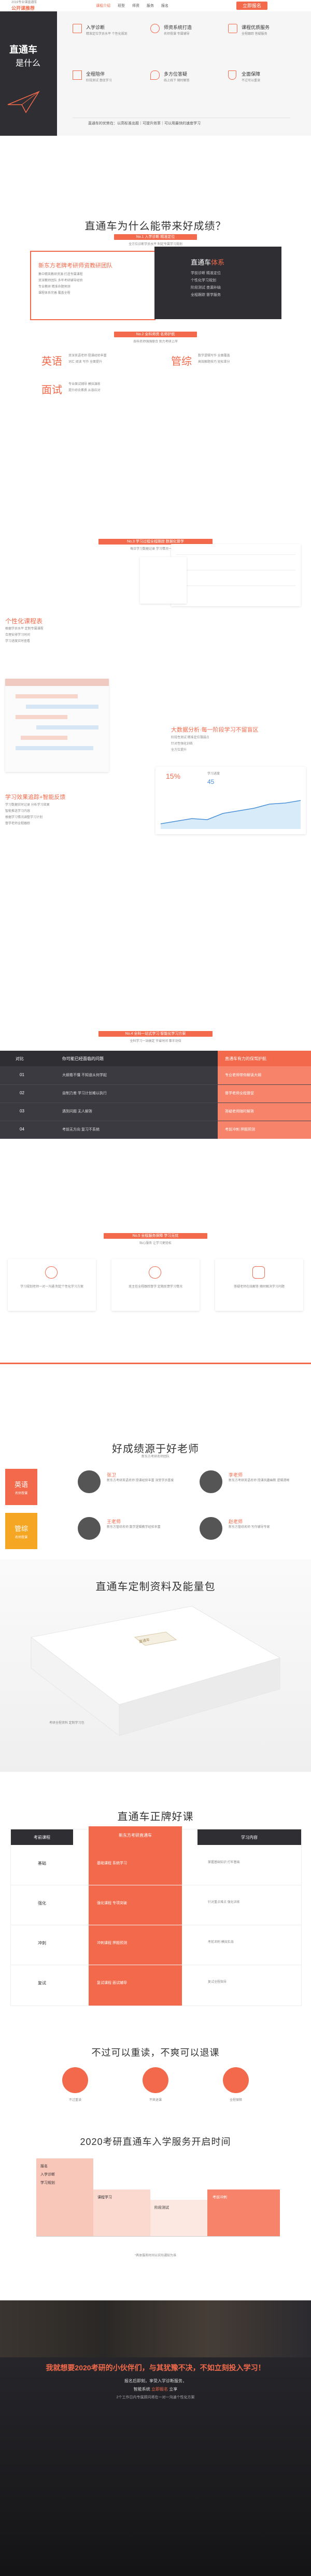 This screenshot has width=311, height=2576. What do you see at coordinates (155, 1243) in the screenshot?
I see `service-sub: 贴心服务 让学习更轻松` at bounding box center [155, 1243].